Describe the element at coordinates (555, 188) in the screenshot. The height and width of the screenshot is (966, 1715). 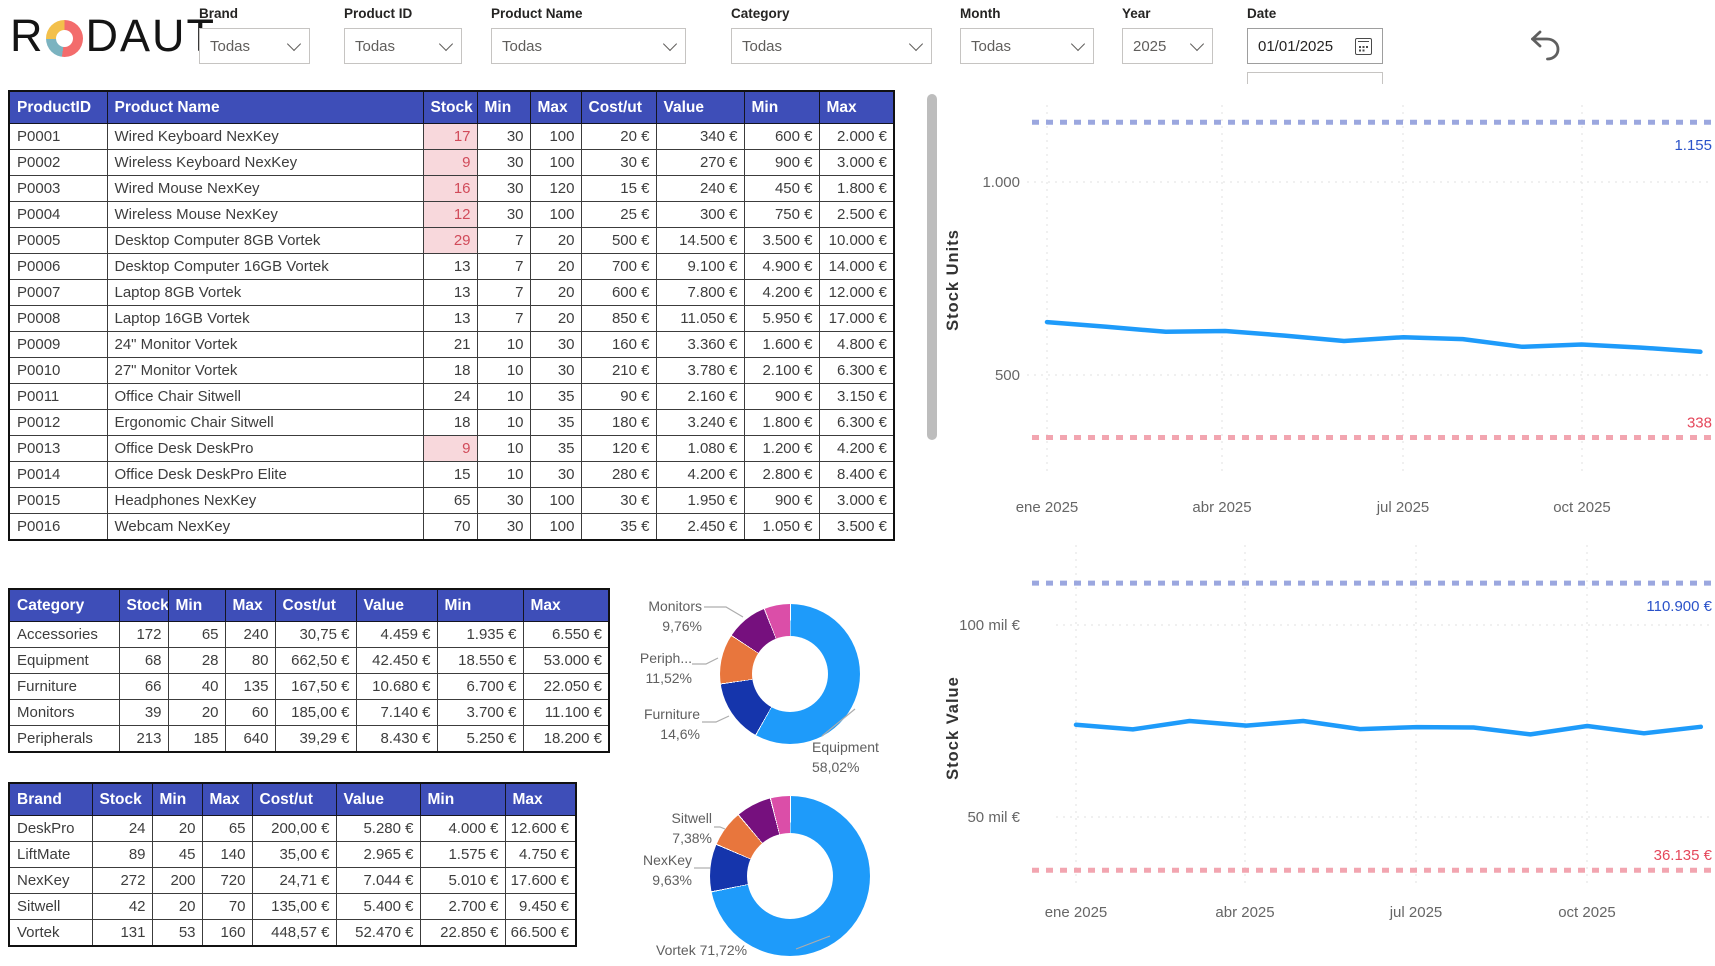
I see `cell: 120` at that location.